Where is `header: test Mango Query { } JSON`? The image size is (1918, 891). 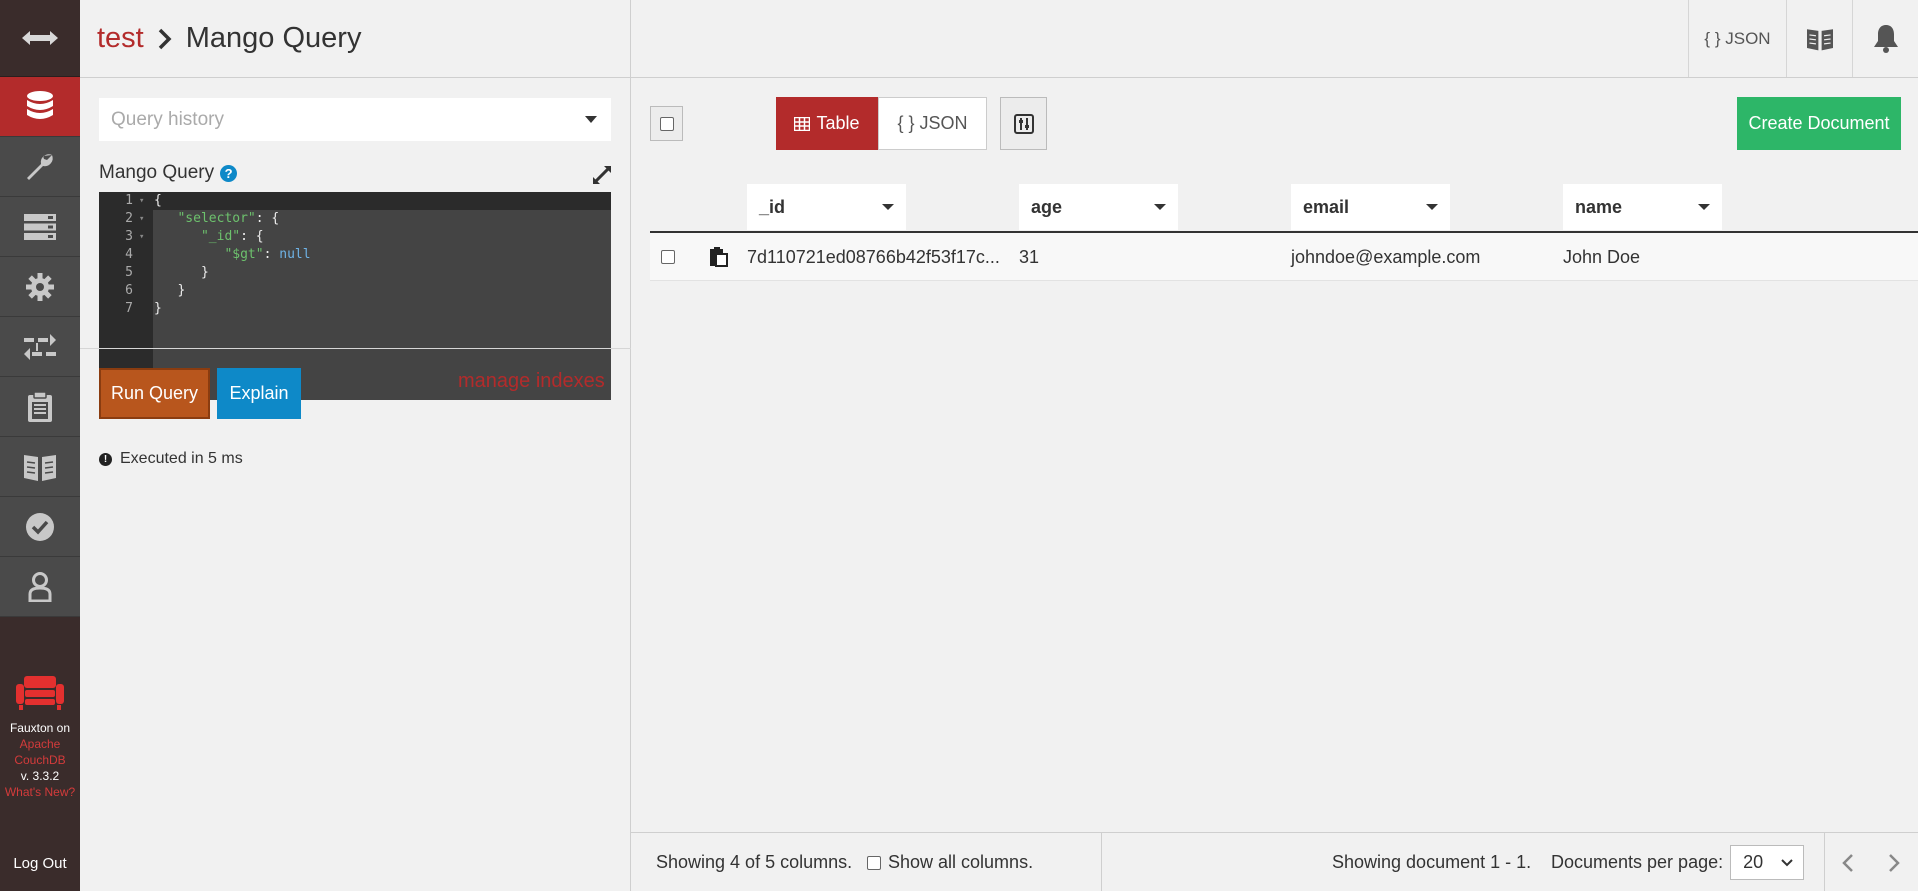
header: test Mango Query { } JSON is located at coordinates (999, 39).